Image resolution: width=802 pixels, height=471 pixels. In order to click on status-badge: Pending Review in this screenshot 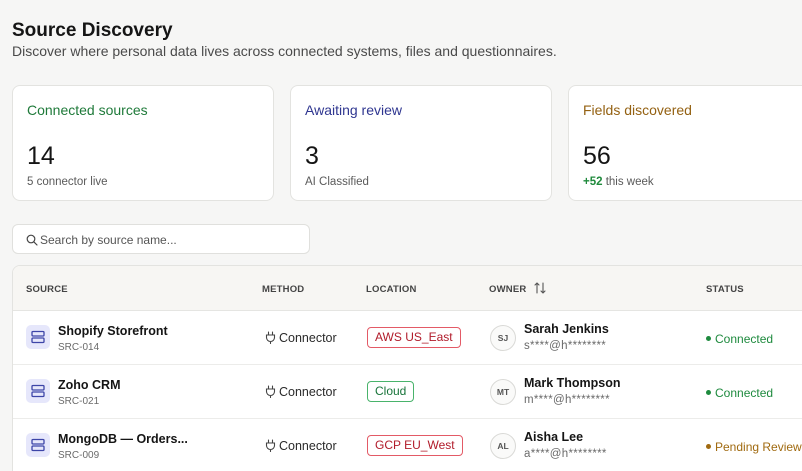, I will do `click(754, 447)`.